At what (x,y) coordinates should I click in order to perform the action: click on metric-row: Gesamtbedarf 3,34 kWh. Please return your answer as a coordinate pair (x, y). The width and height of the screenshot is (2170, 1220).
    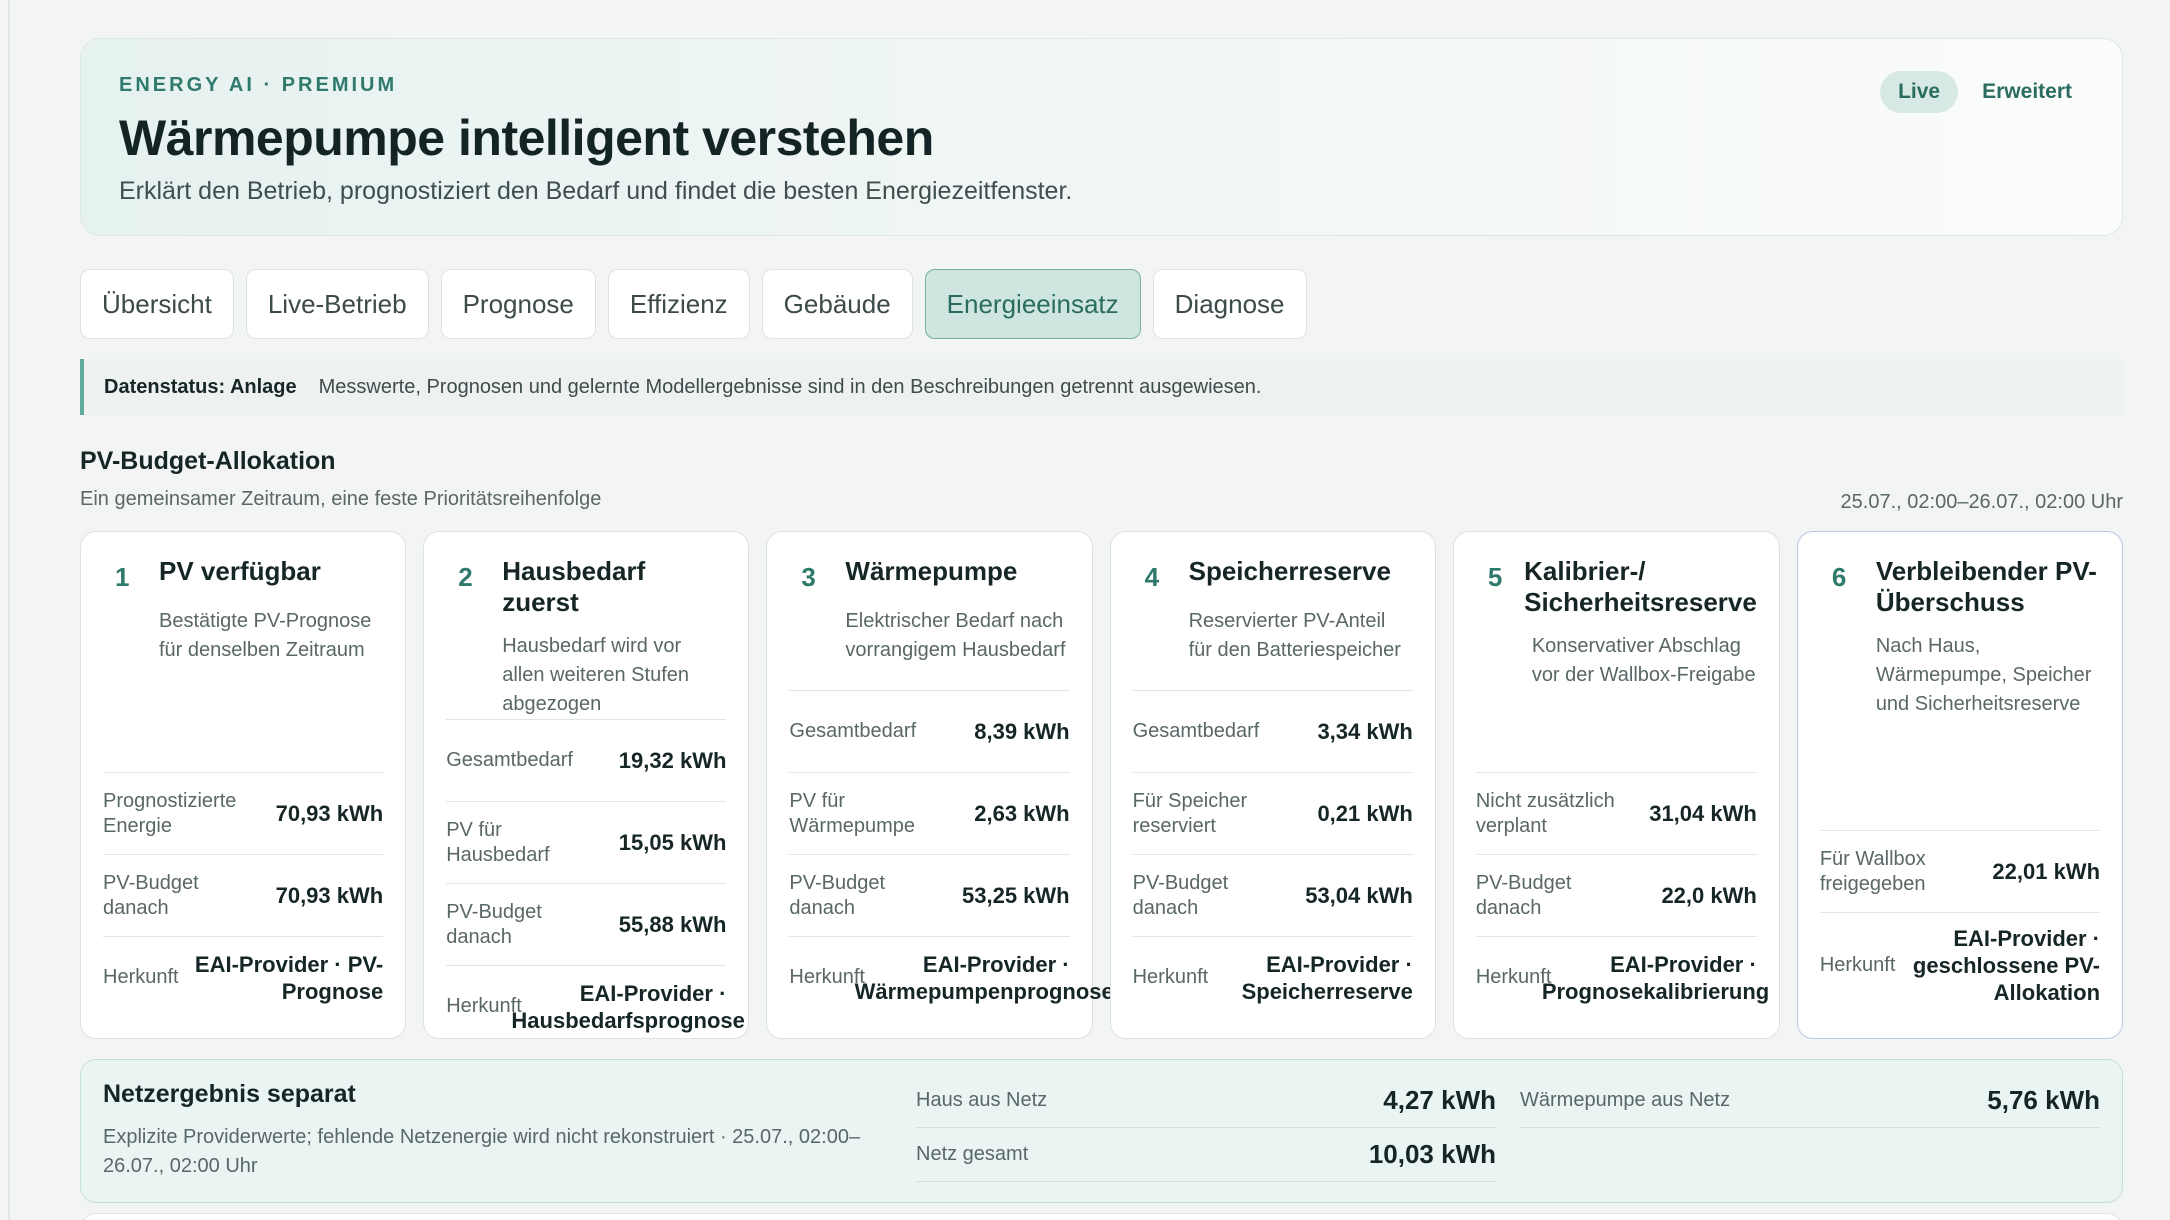
    Looking at the image, I should click on (1272, 731).